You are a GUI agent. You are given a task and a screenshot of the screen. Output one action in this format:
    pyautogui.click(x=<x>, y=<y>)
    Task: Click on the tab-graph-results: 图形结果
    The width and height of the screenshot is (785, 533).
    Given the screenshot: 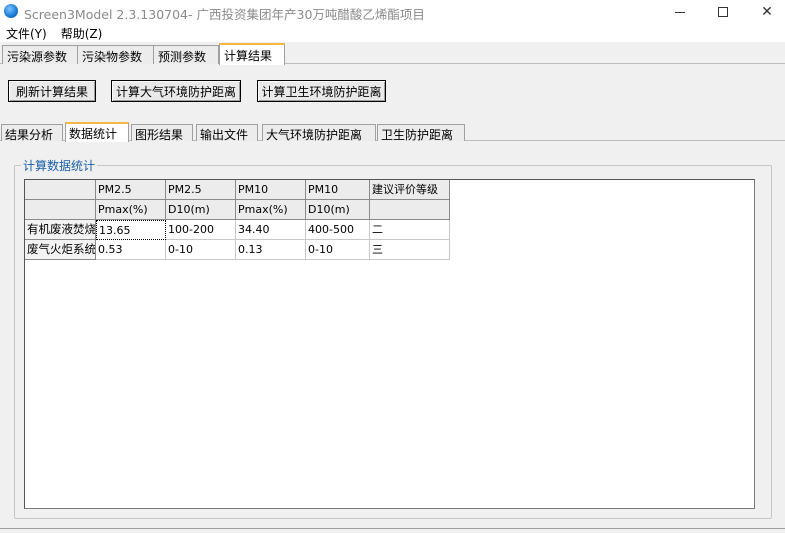 What is the action you would take?
    pyautogui.click(x=162, y=133)
    